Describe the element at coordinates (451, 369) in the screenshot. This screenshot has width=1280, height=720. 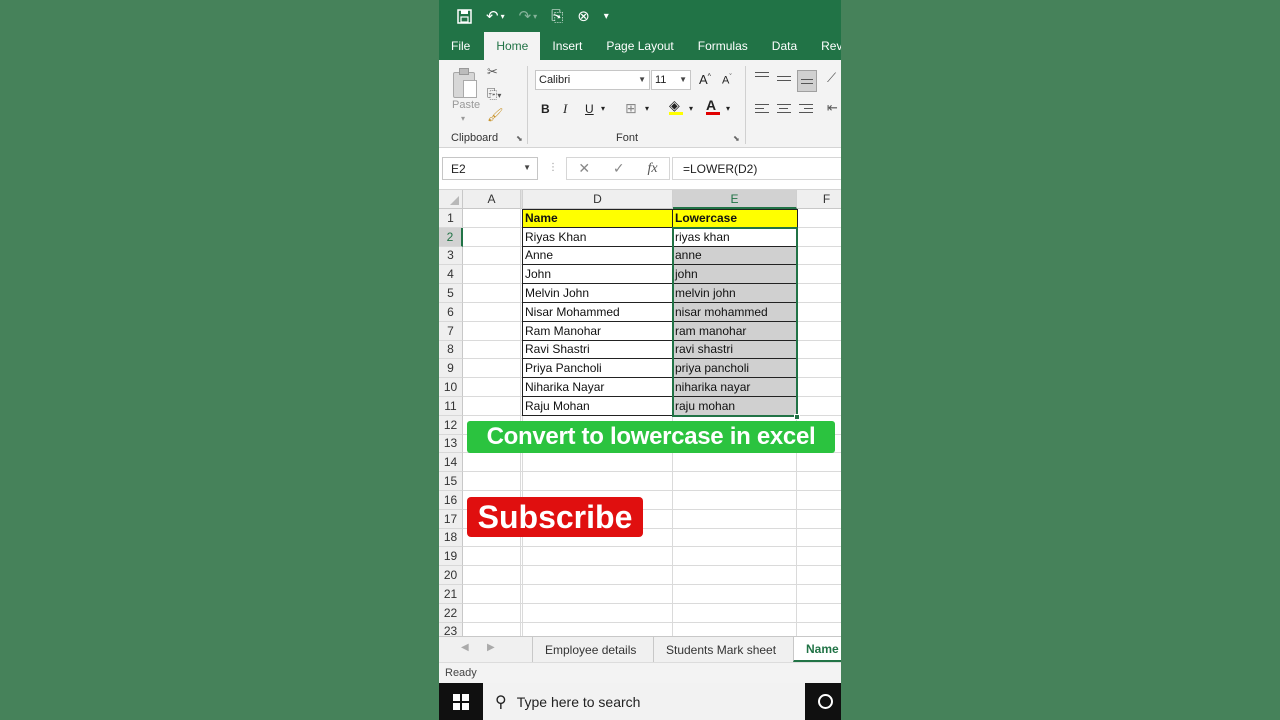
I see `row-header: 9` at that location.